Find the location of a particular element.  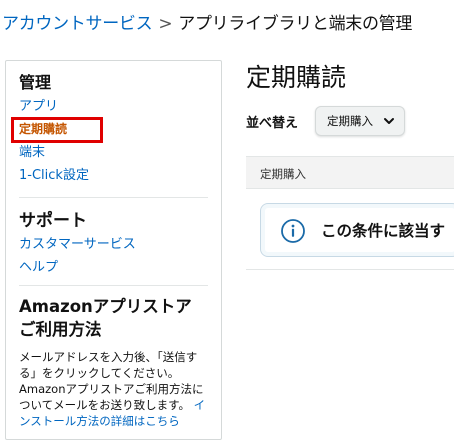

sidebar-item-help: ヘルプ is located at coordinates (115, 267).